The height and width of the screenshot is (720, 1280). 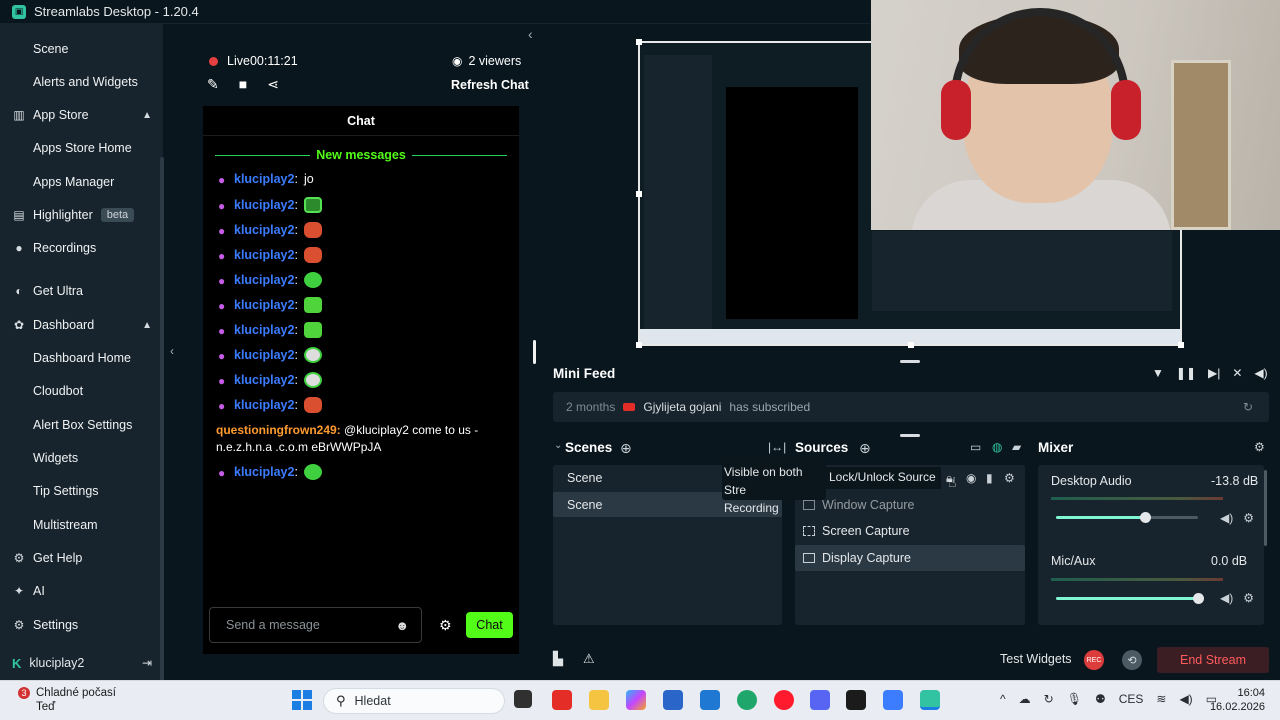 I want to click on cloud-icon: ☁, so click(x=1025, y=699).